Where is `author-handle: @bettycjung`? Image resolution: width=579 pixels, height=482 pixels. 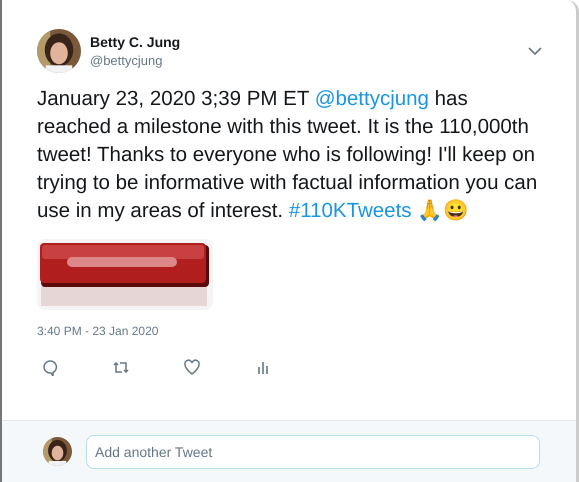
author-handle: @bettycjung is located at coordinates (304, 60).